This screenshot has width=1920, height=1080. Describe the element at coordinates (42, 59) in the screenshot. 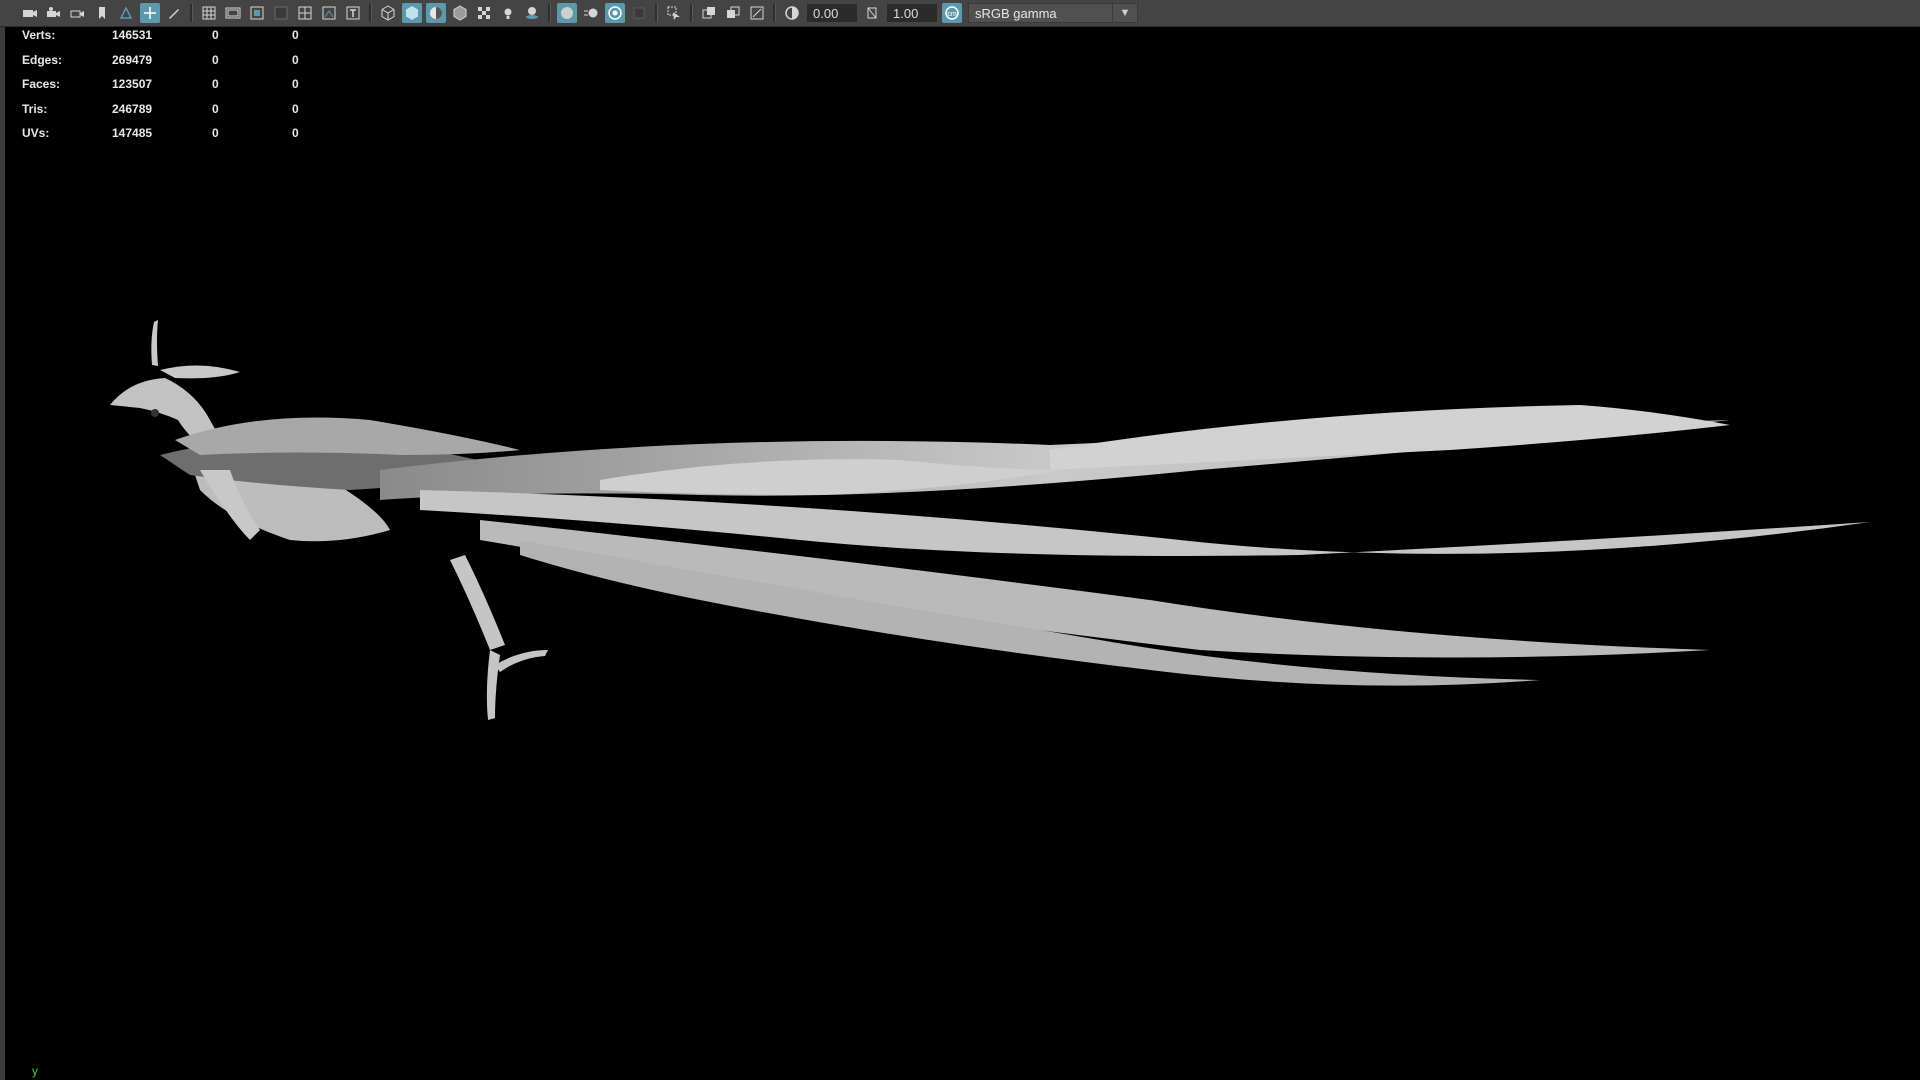

I see `hud-label: Edges:` at that location.